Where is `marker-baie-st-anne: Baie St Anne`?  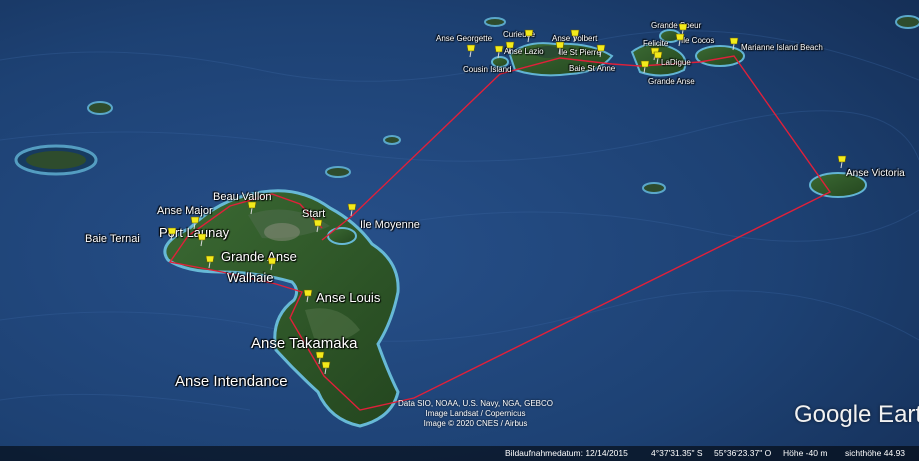
marker-baie-st-anne: Baie St Anne is located at coordinates (592, 69).